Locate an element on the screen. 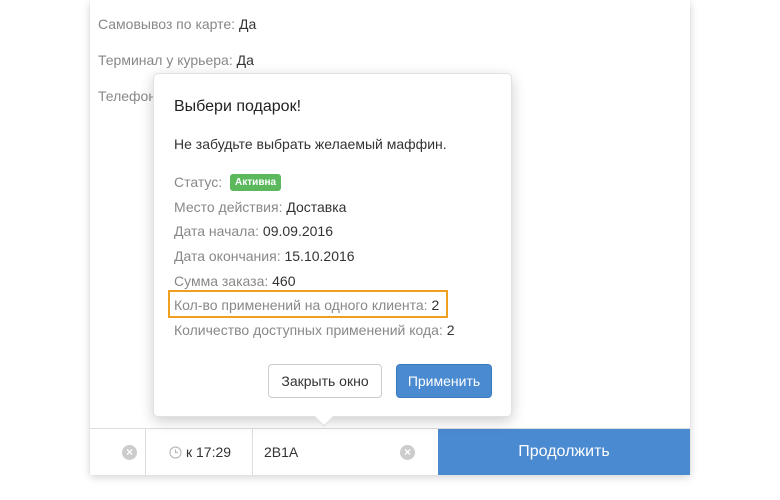 The height and width of the screenshot is (500, 780). info-row-uses-per-client: Кол-во применений на одного клиента: 2 is located at coordinates (306, 305).